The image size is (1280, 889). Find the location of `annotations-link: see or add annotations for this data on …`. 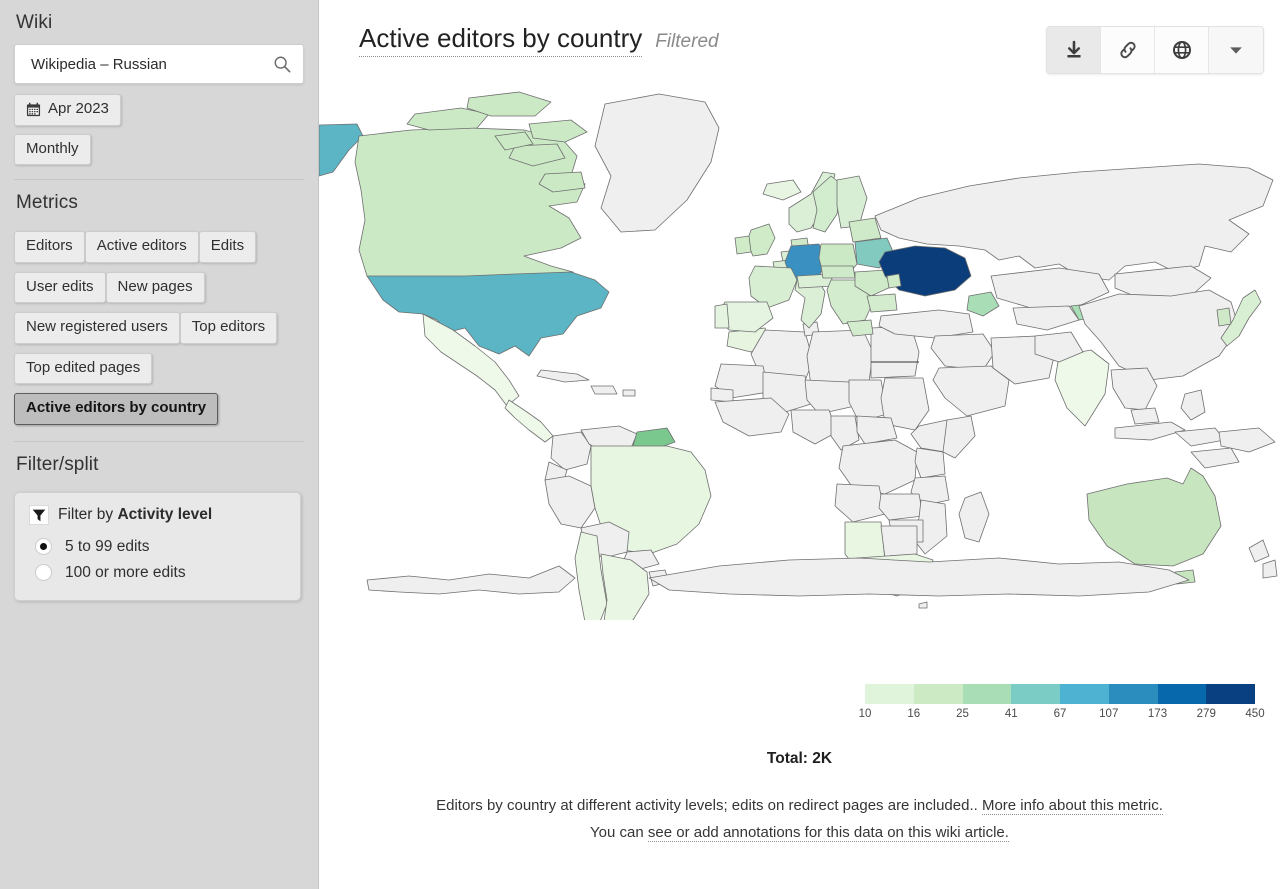

annotations-link: see or add annotations for this data on … is located at coordinates (828, 832).